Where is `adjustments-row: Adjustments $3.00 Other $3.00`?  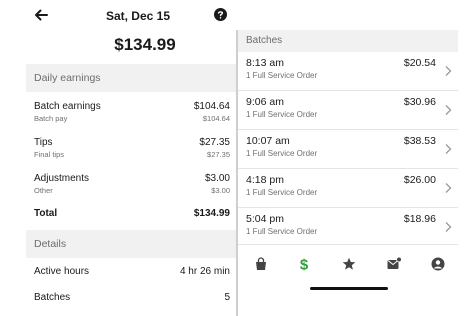 adjustments-row: Adjustments $3.00 Other $3.00 is located at coordinates (132, 185).